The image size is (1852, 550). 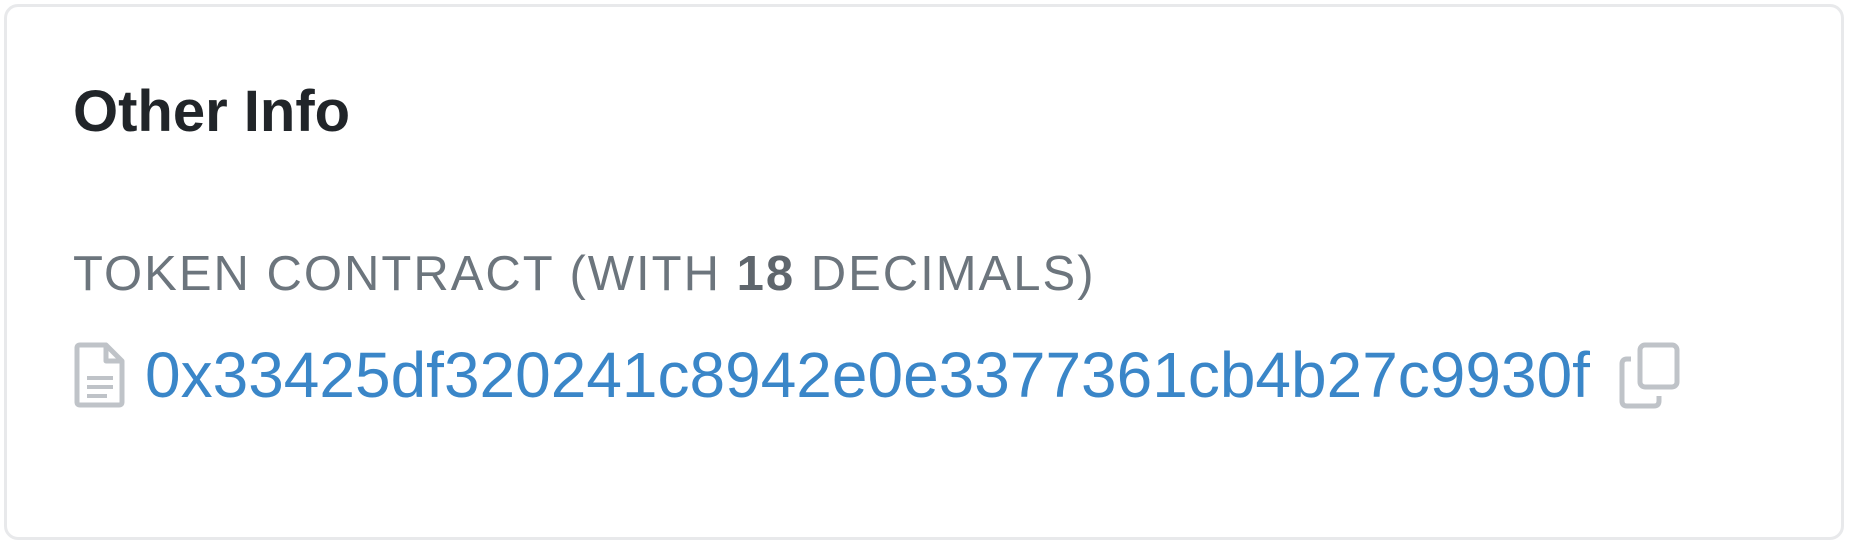 What do you see at coordinates (100, 375) in the screenshot?
I see `file-text-icon` at bounding box center [100, 375].